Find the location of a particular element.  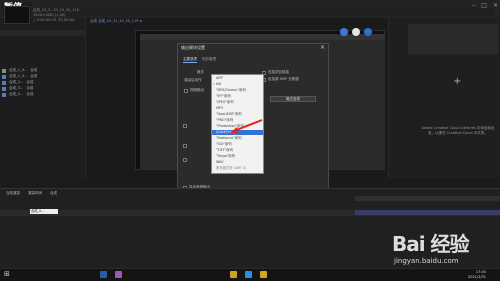

project-link-label: 包括项目链接 is located at coordinates (278, 72).